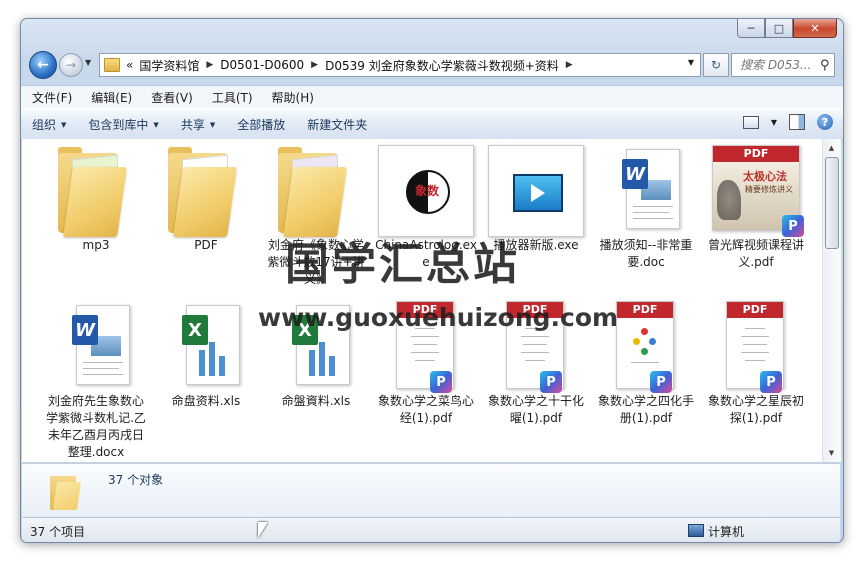  What do you see at coordinates (172, 97) in the screenshot?
I see `menu-view: 查看(V)` at bounding box center [172, 97].